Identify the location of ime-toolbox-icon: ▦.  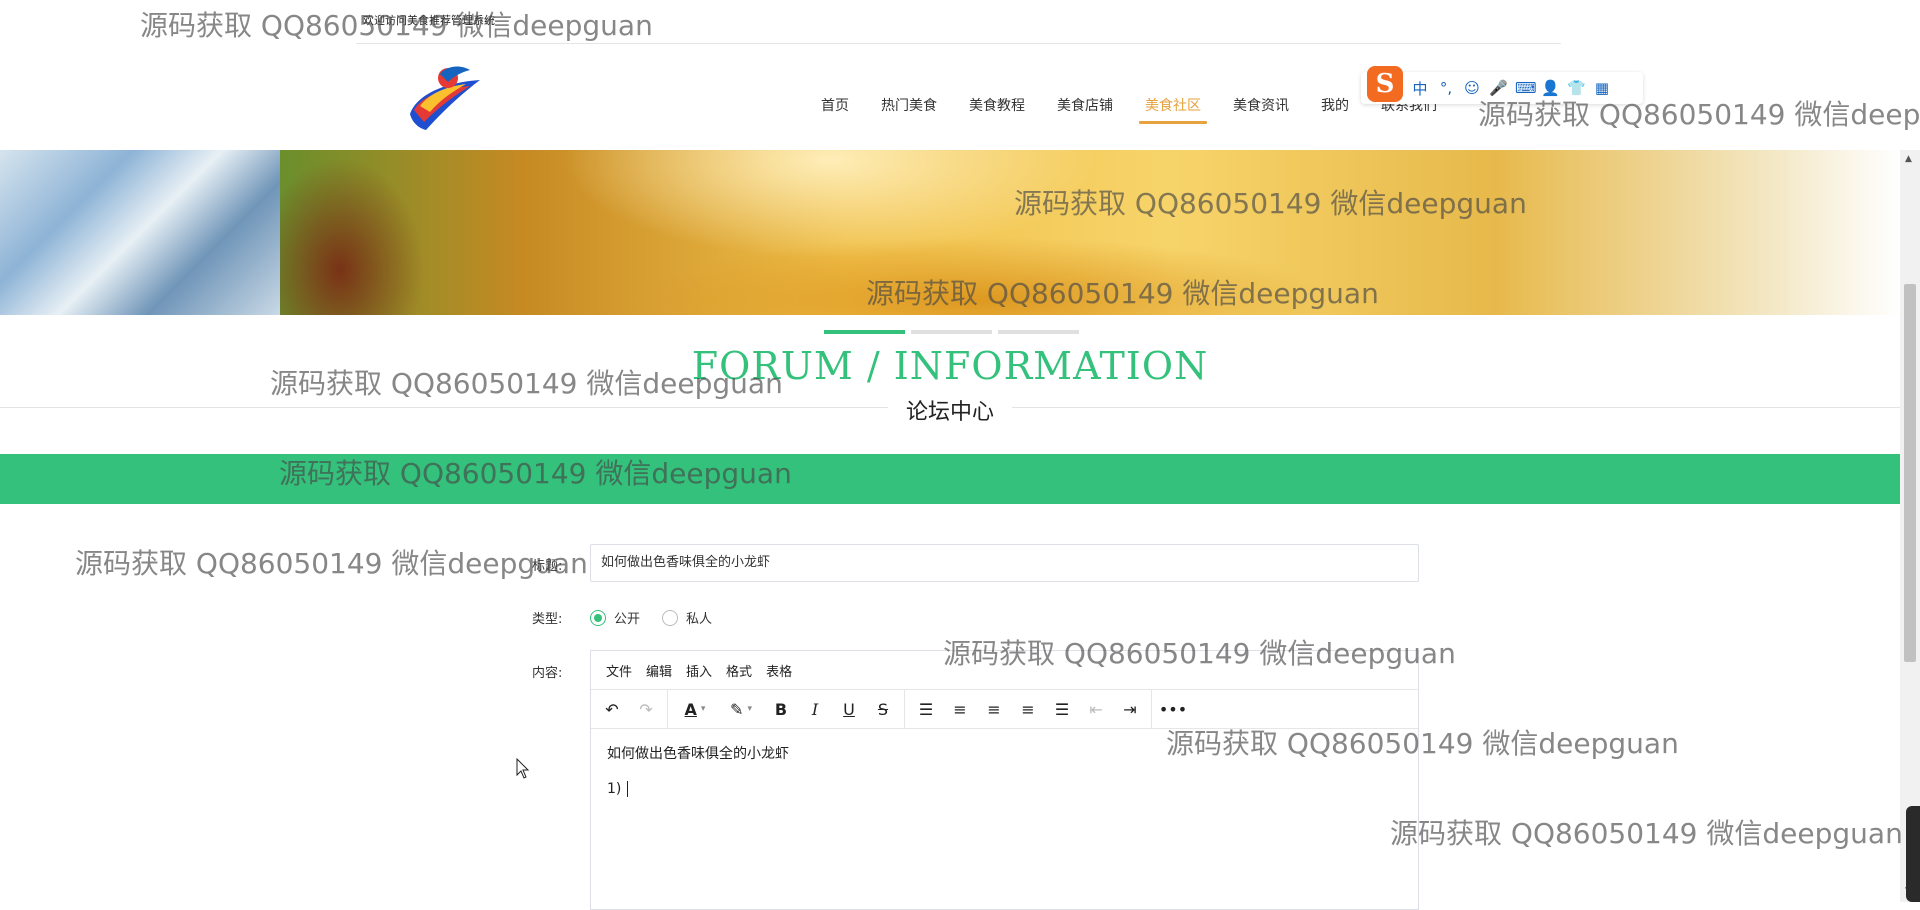
(1602, 88).